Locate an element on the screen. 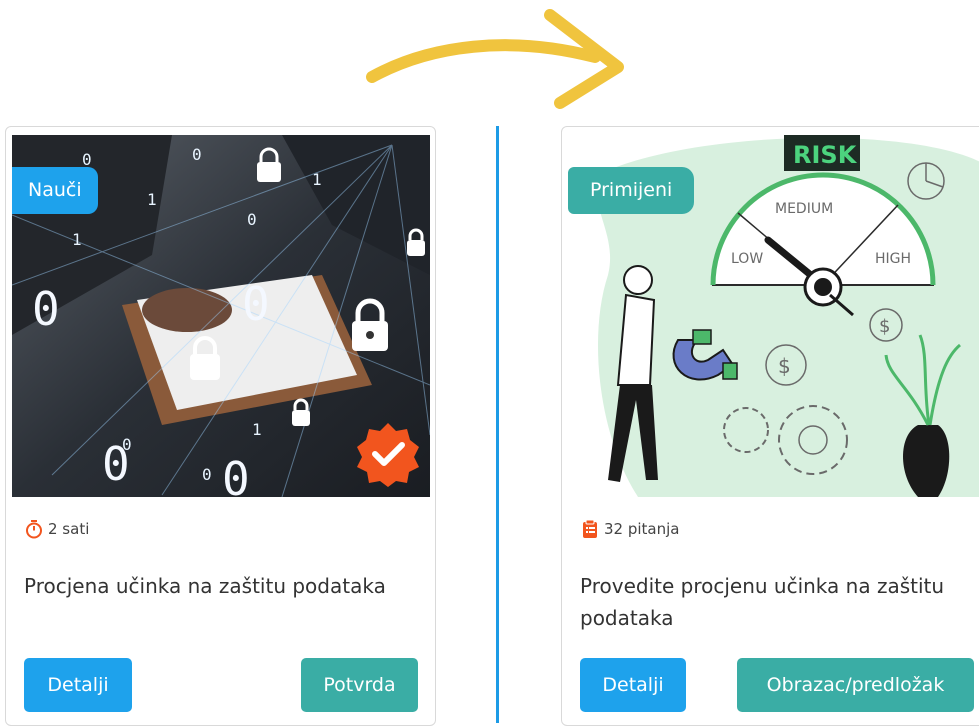 The height and width of the screenshot is (726, 979). gauge-label-high: HIGH is located at coordinates (893, 259).